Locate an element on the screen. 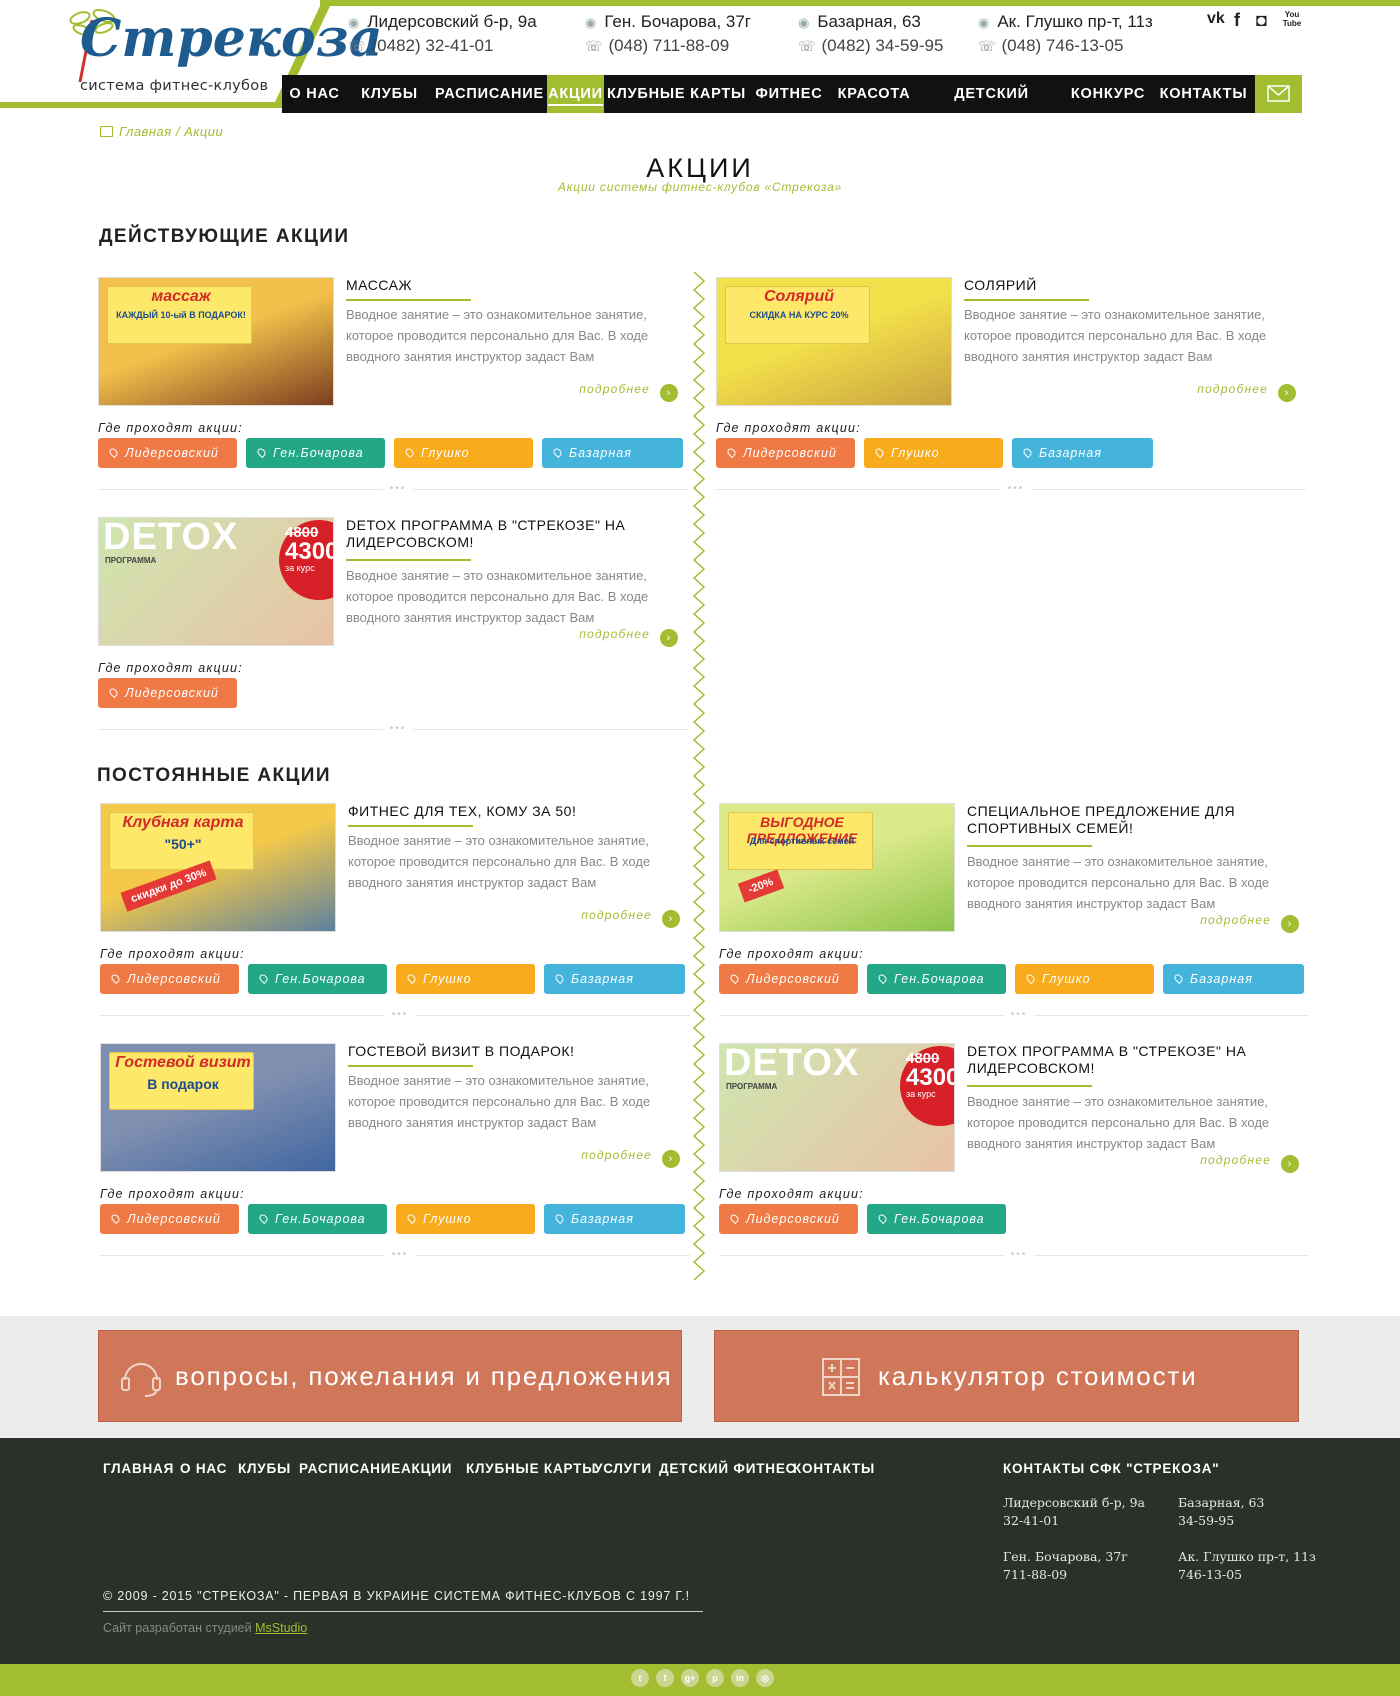 This screenshot has width=1400, height=1696. footer-nav-schedule: РАСПИСАНИЕ is located at coordinates (350, 1468).